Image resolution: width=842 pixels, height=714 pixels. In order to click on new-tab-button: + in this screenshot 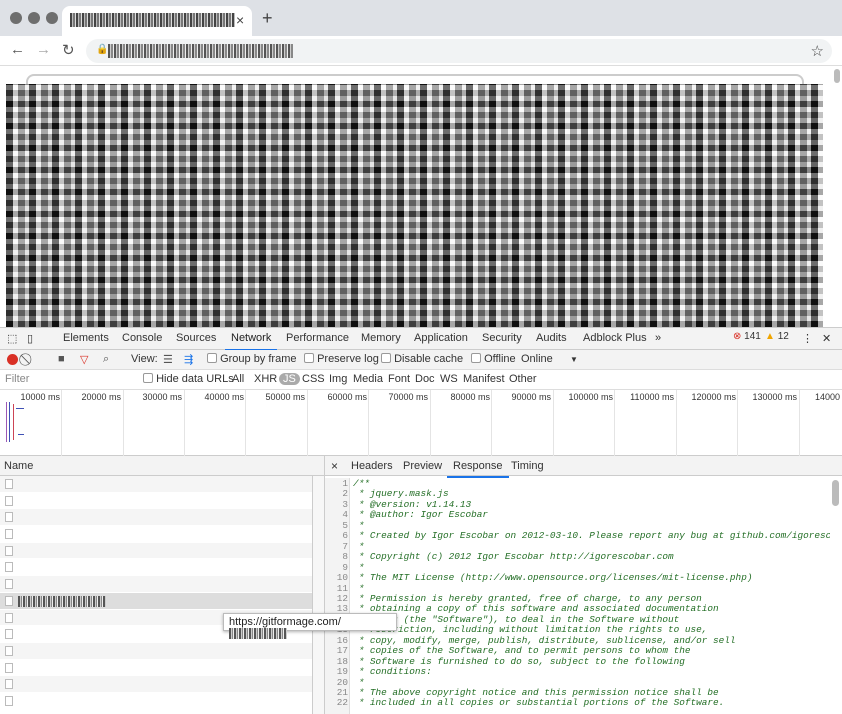, I will do `click(267, 18)`.